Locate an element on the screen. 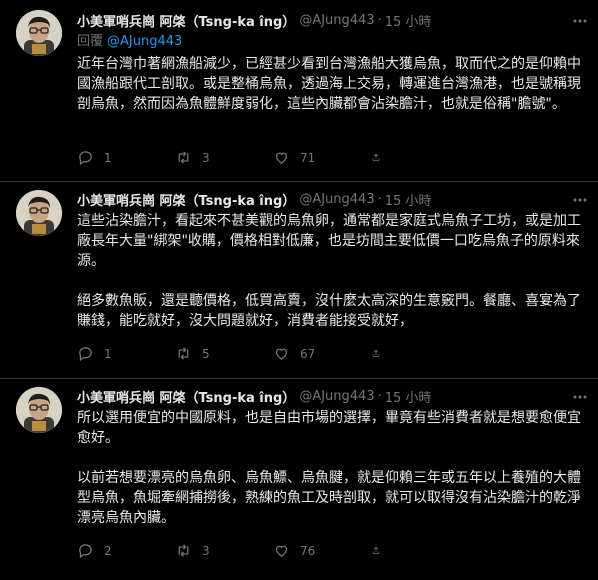 This screenshot has width=598, height=580. retweet-count: 5 is located at coordinates (206, 353).